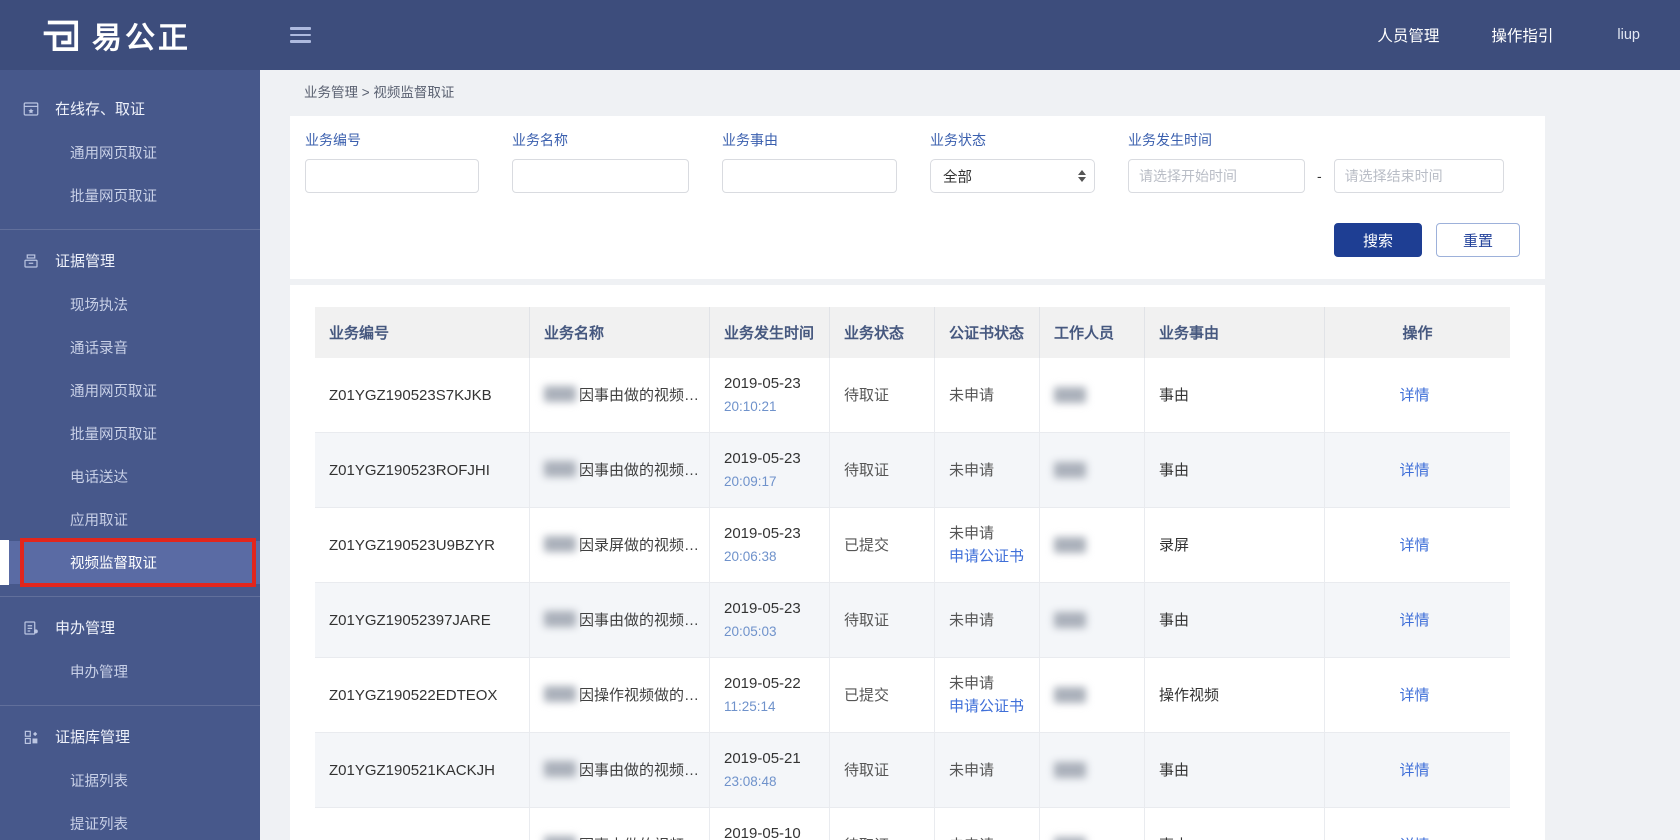 This screenshot has height=840, width=1680. I want to click on sidebar-section-title: 申办管理, so click(130, 627).